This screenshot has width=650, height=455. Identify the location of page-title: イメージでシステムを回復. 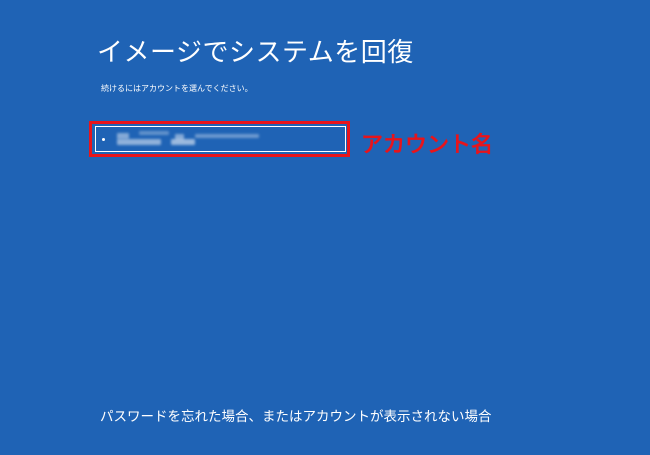
(255, 53).